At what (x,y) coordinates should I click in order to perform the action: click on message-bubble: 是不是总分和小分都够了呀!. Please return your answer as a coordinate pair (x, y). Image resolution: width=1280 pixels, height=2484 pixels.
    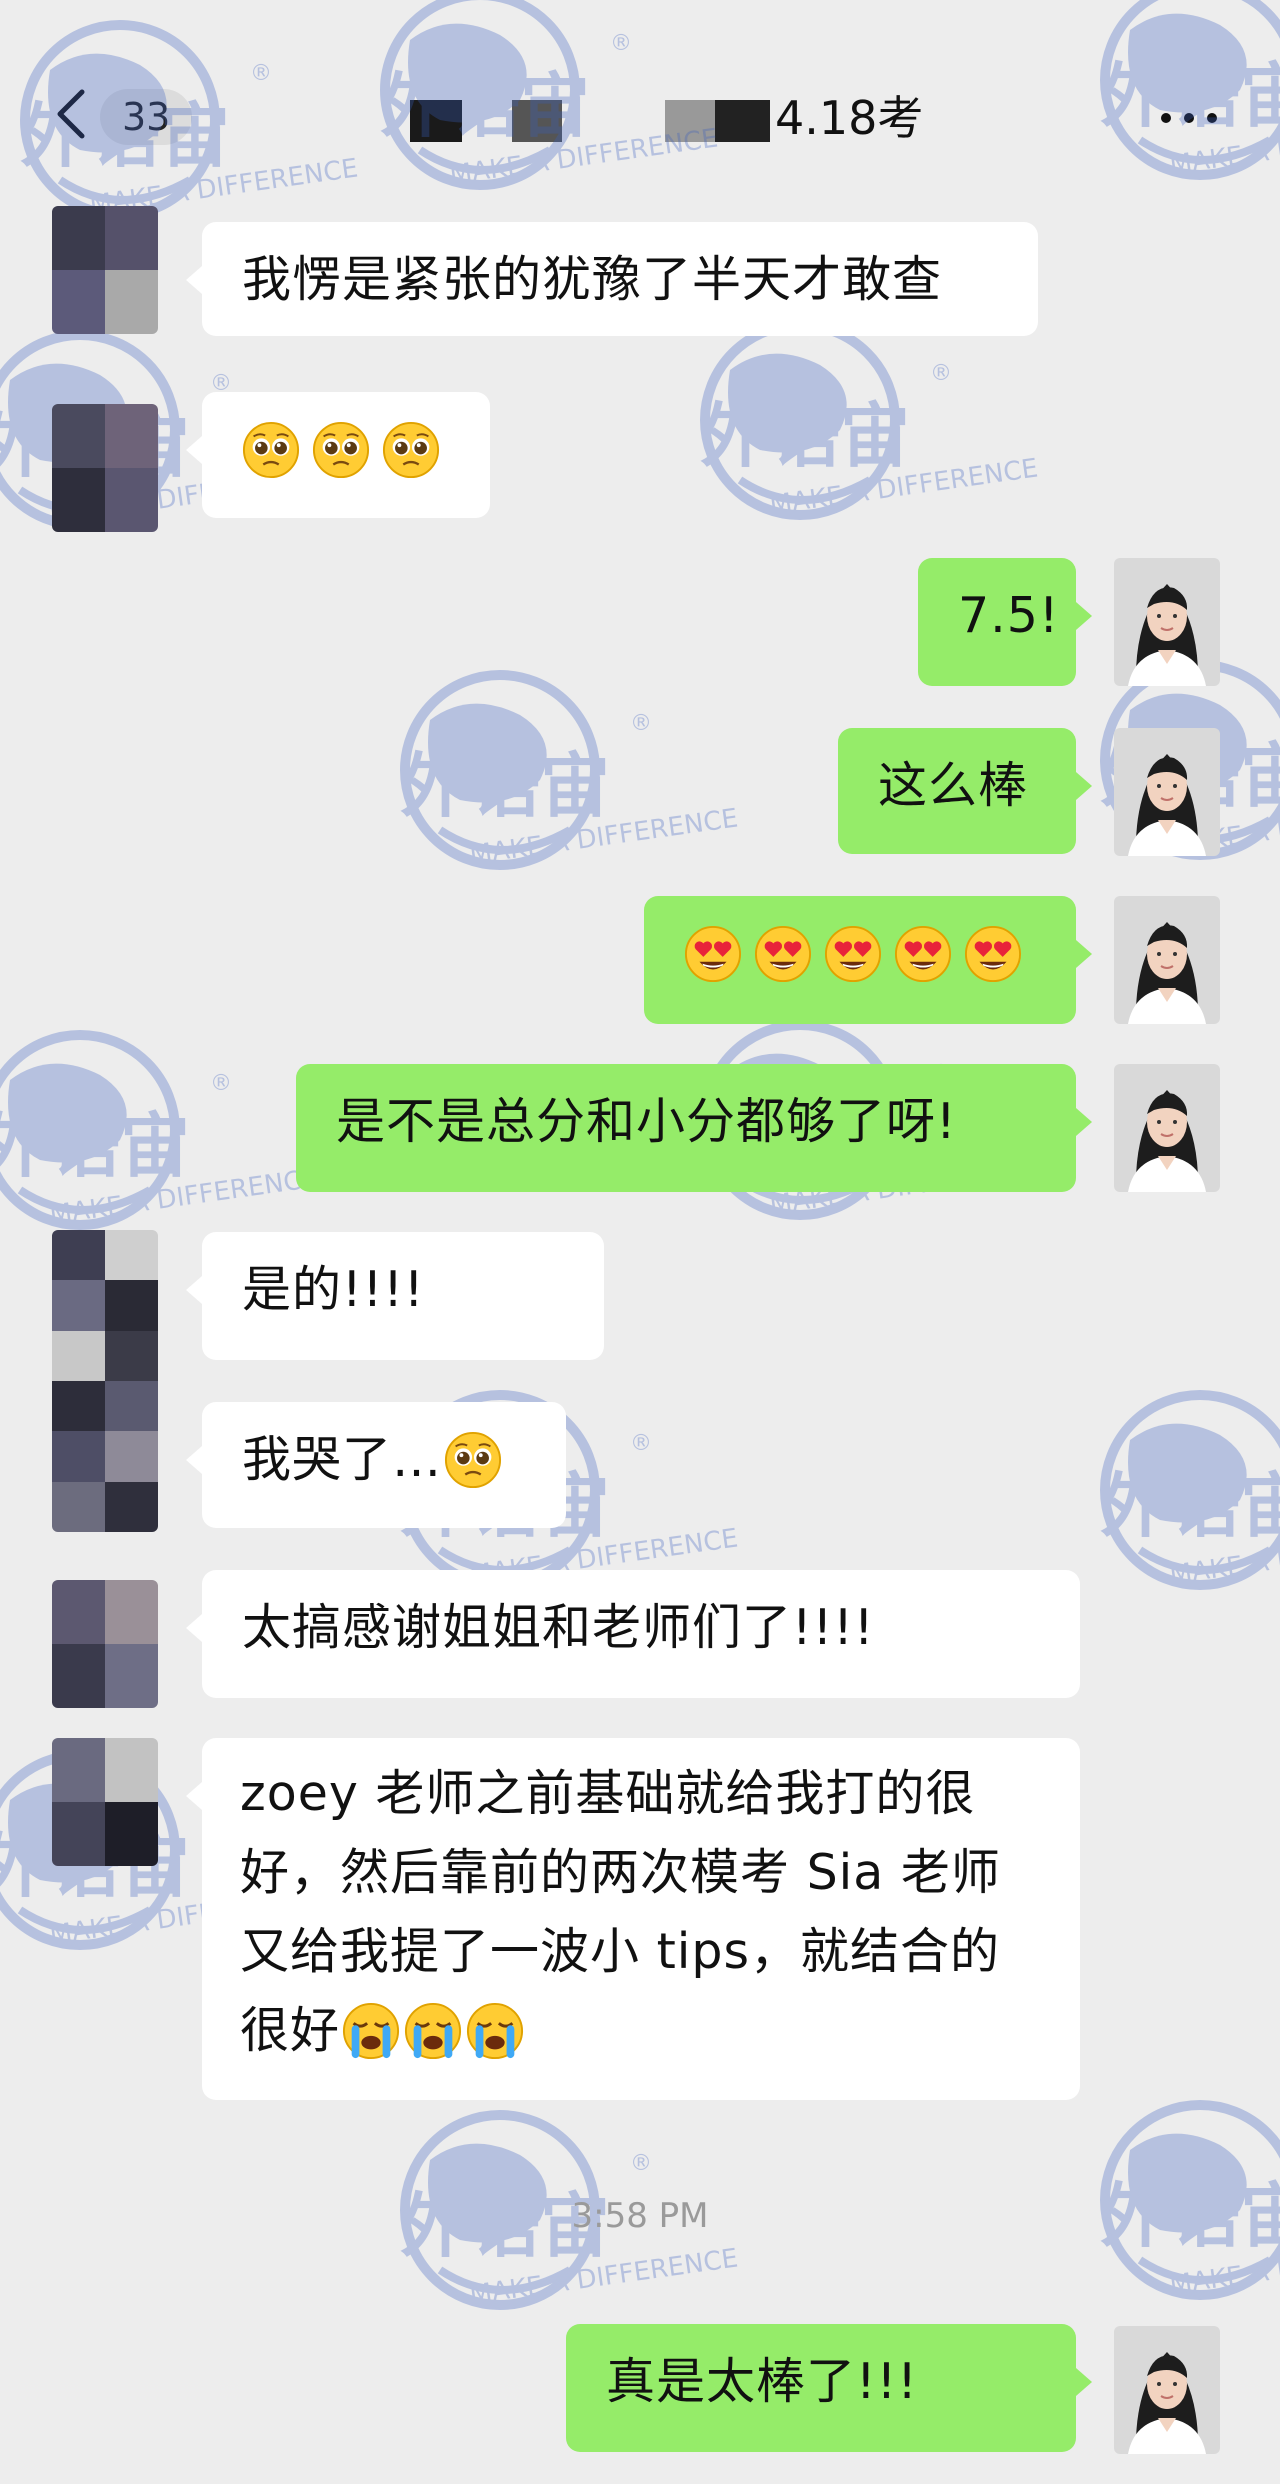
    Looking at the image, I should click on (694, 1128).